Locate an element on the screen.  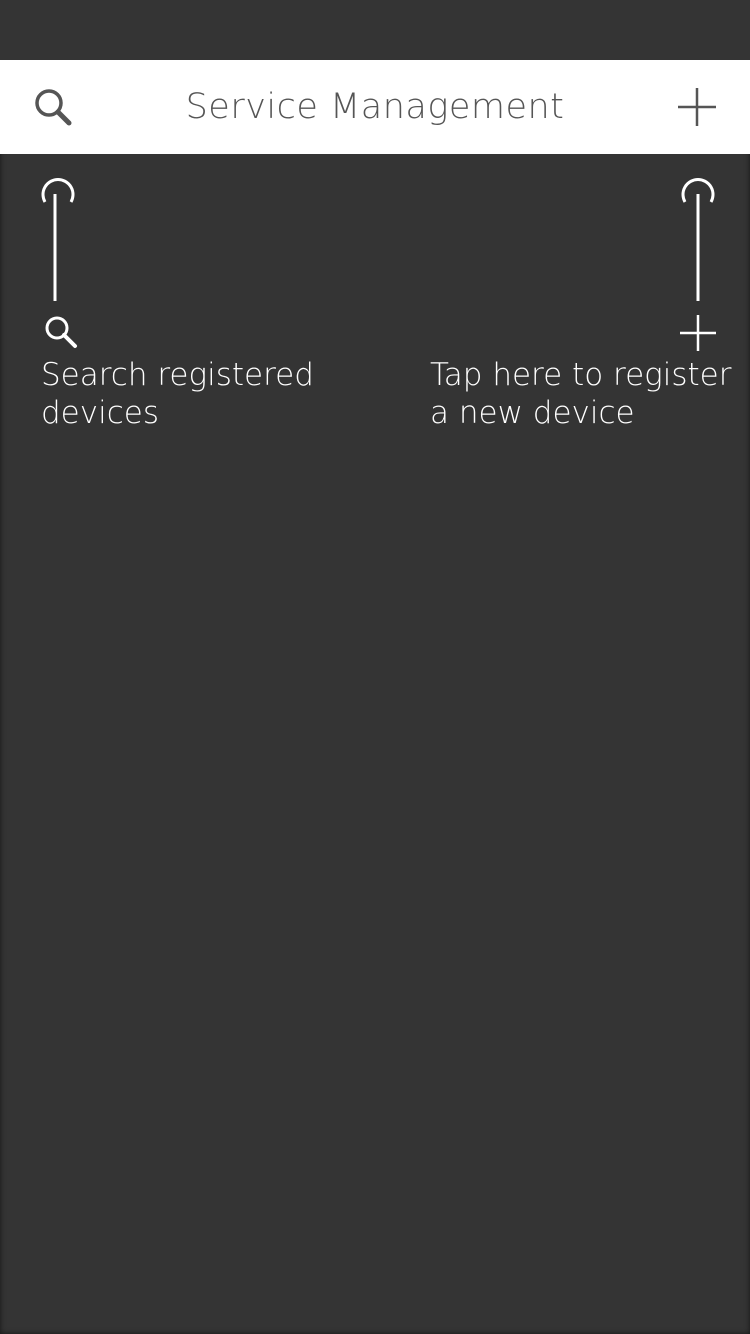
search-hint-pointer is located at coordinates (58, 264).